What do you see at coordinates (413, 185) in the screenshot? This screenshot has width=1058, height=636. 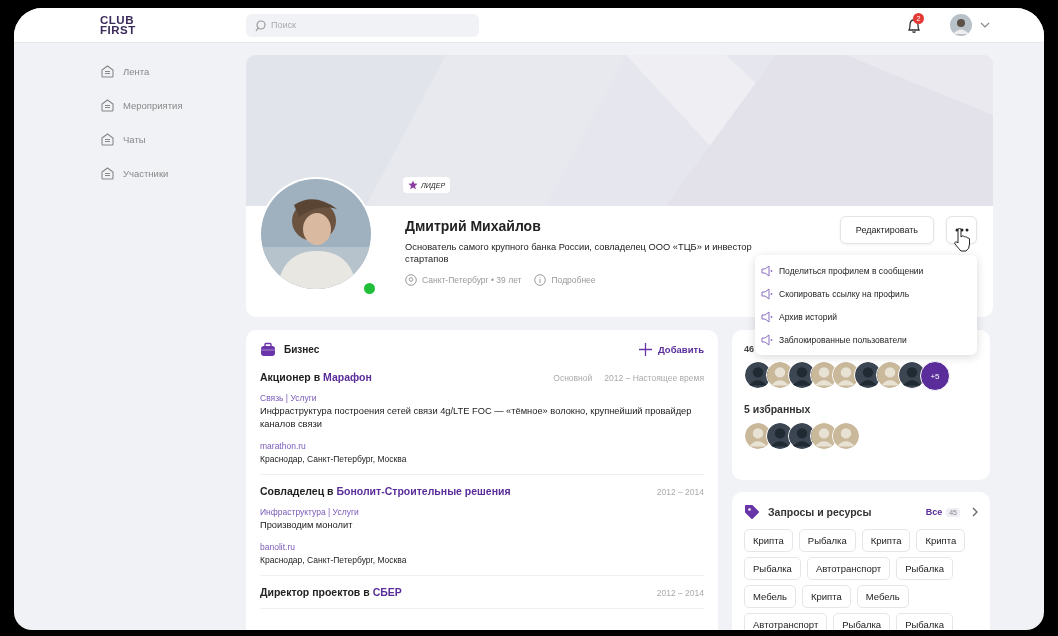 I see `star-icon` at bounding box center [413, 185].